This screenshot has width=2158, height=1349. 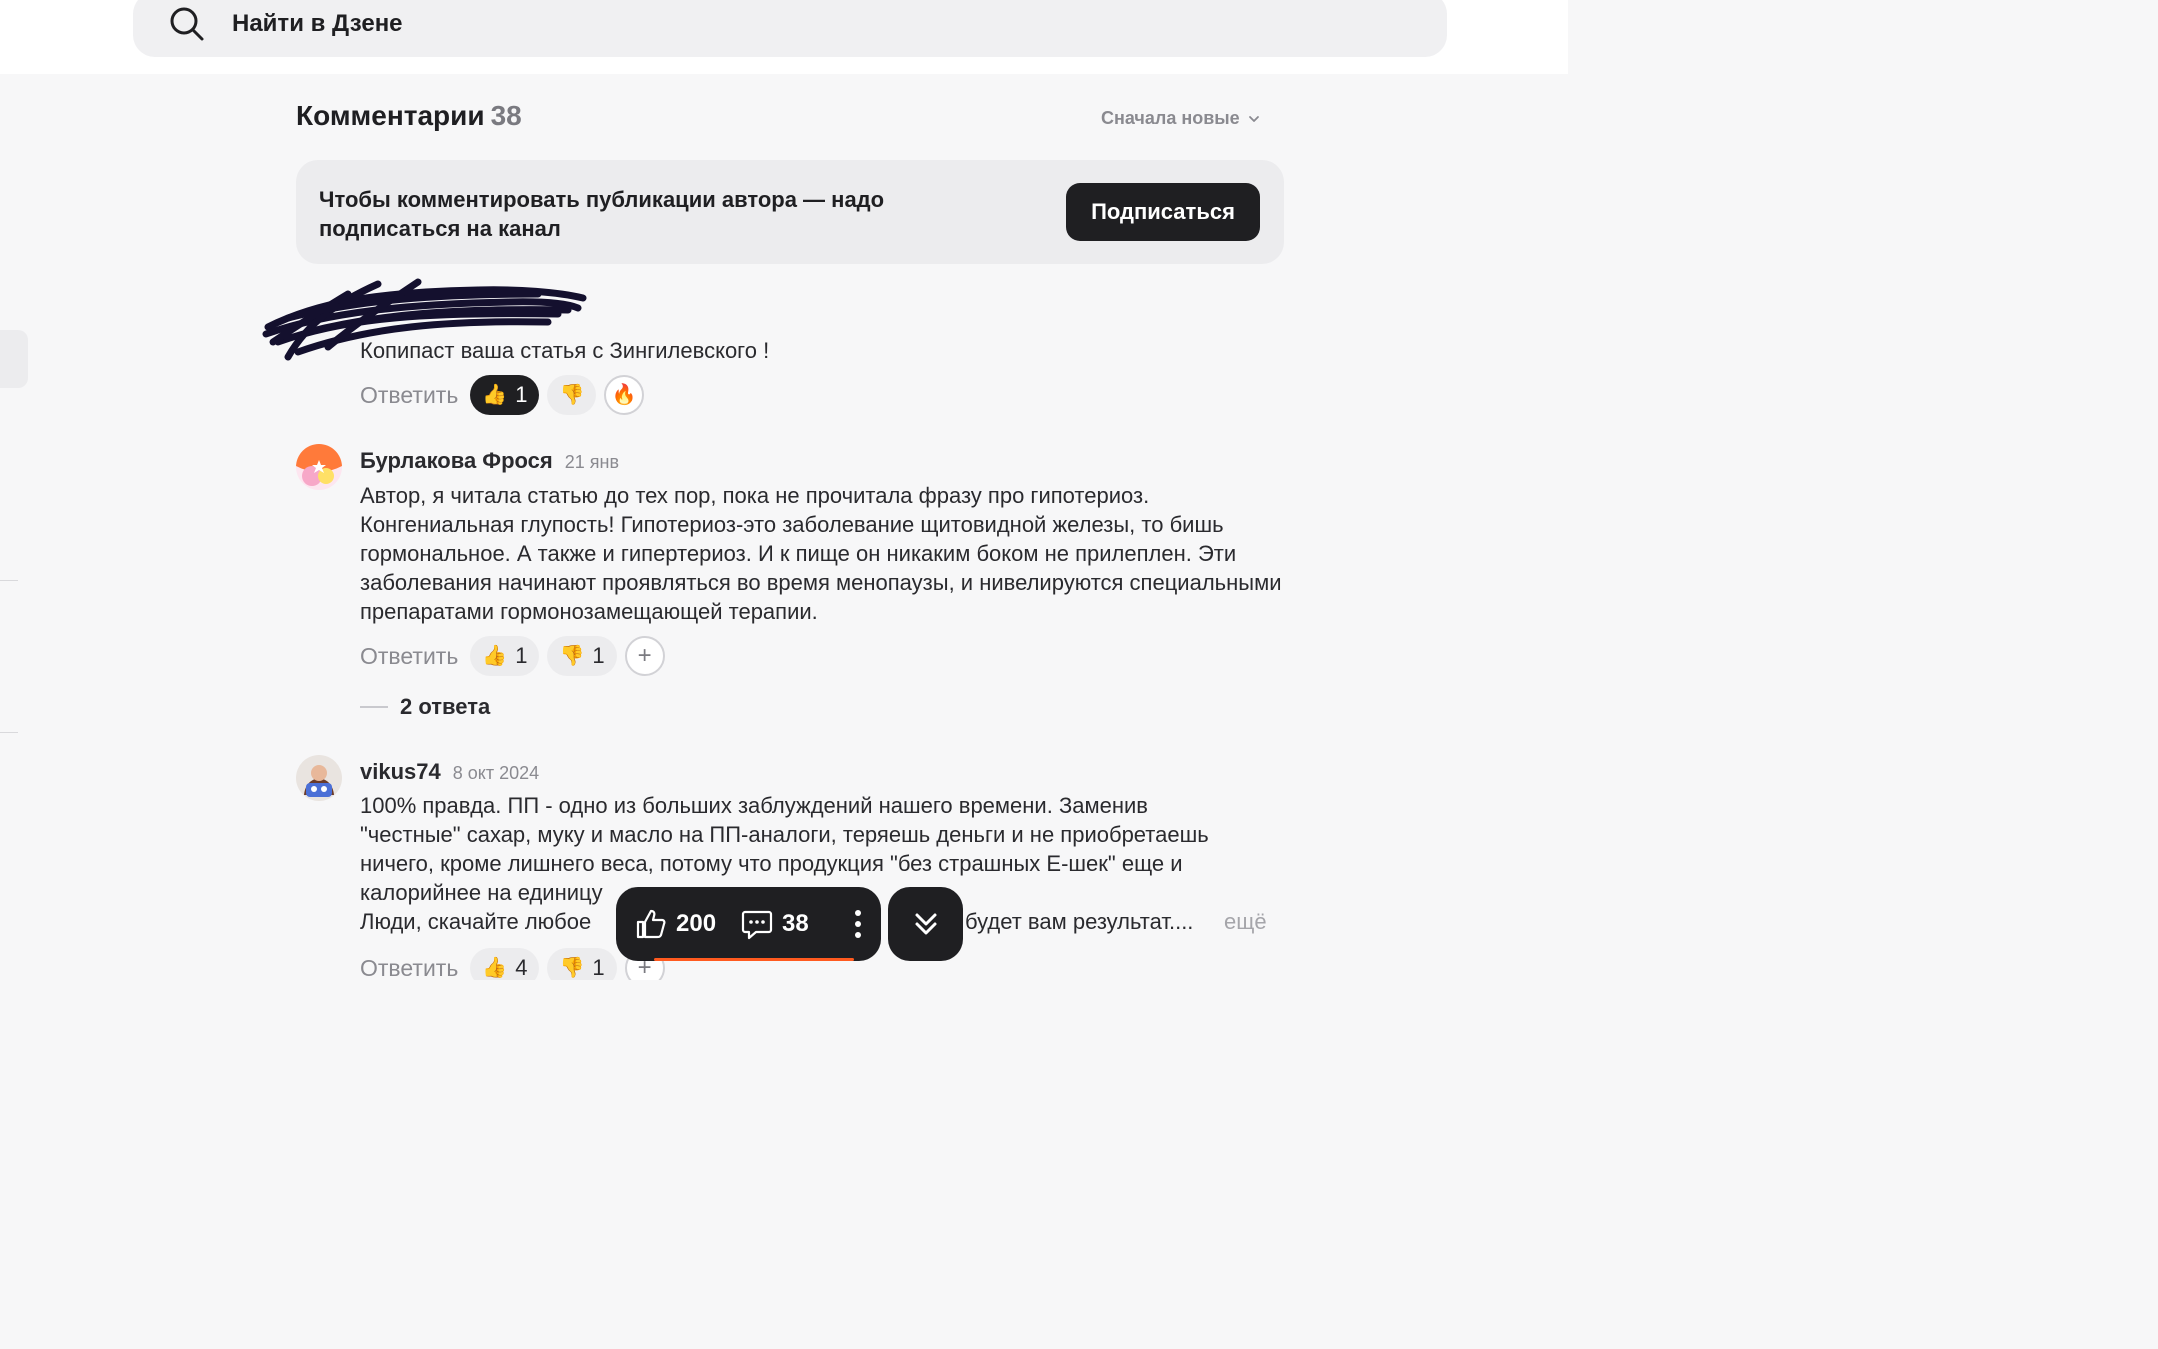 I want to click on comment-icon, so click(x=757, y=925).